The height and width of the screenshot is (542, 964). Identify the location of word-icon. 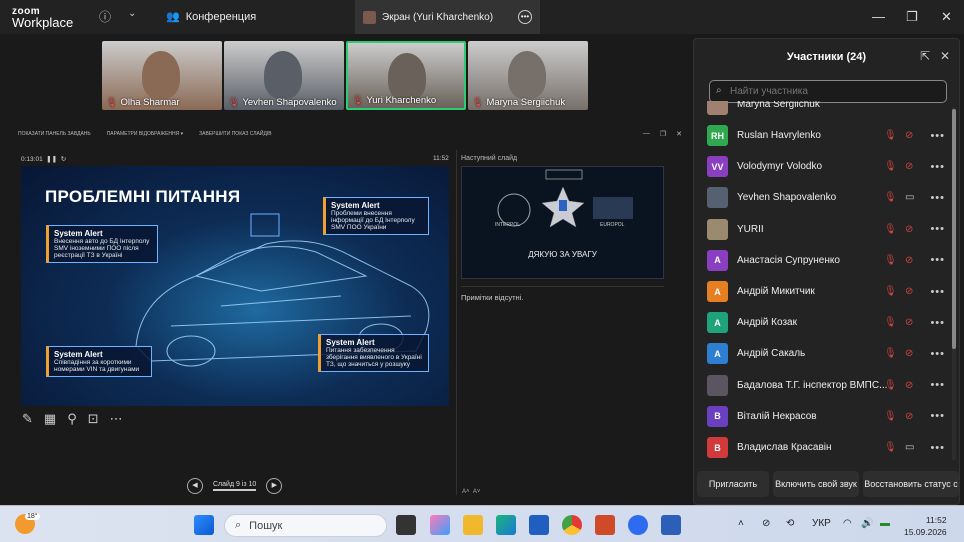
(671, 525).